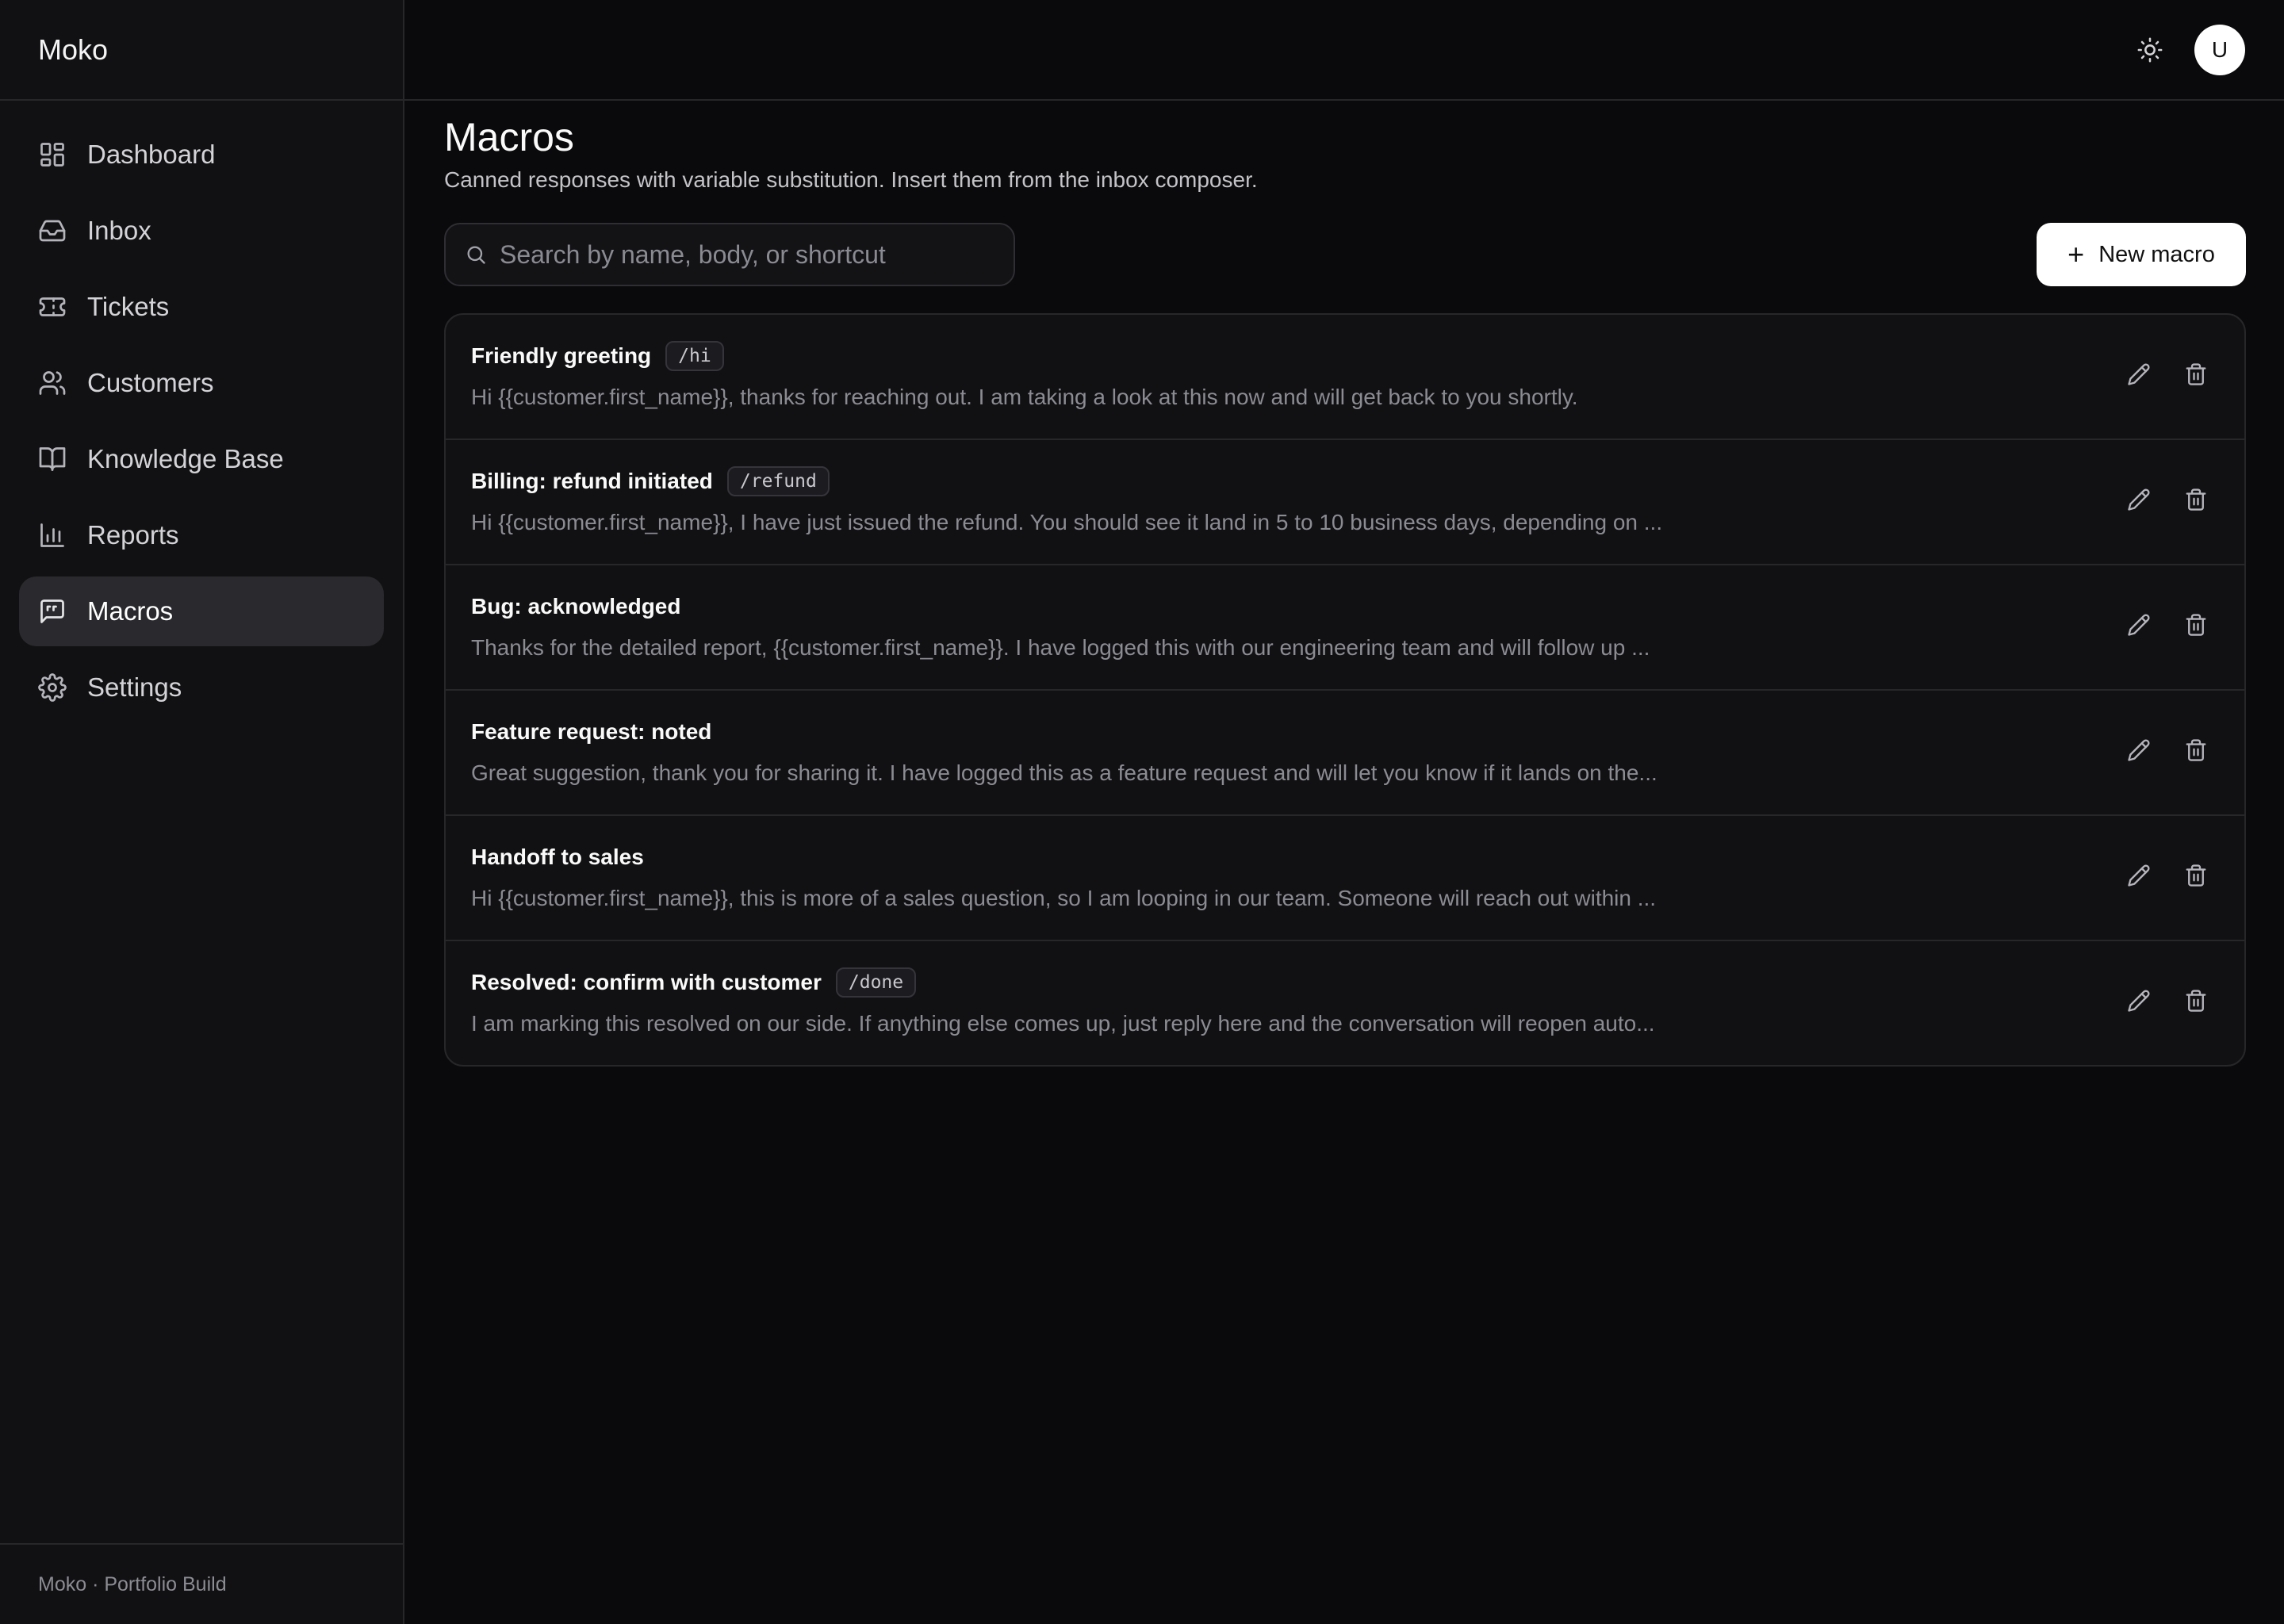 The width and height of the screenshot is (2284, 1624). What do you see at coordinates (646, 982) in the screenshot?
I see `macro-name: Resolved: confirm with customer` at bounding box center [646, 982].